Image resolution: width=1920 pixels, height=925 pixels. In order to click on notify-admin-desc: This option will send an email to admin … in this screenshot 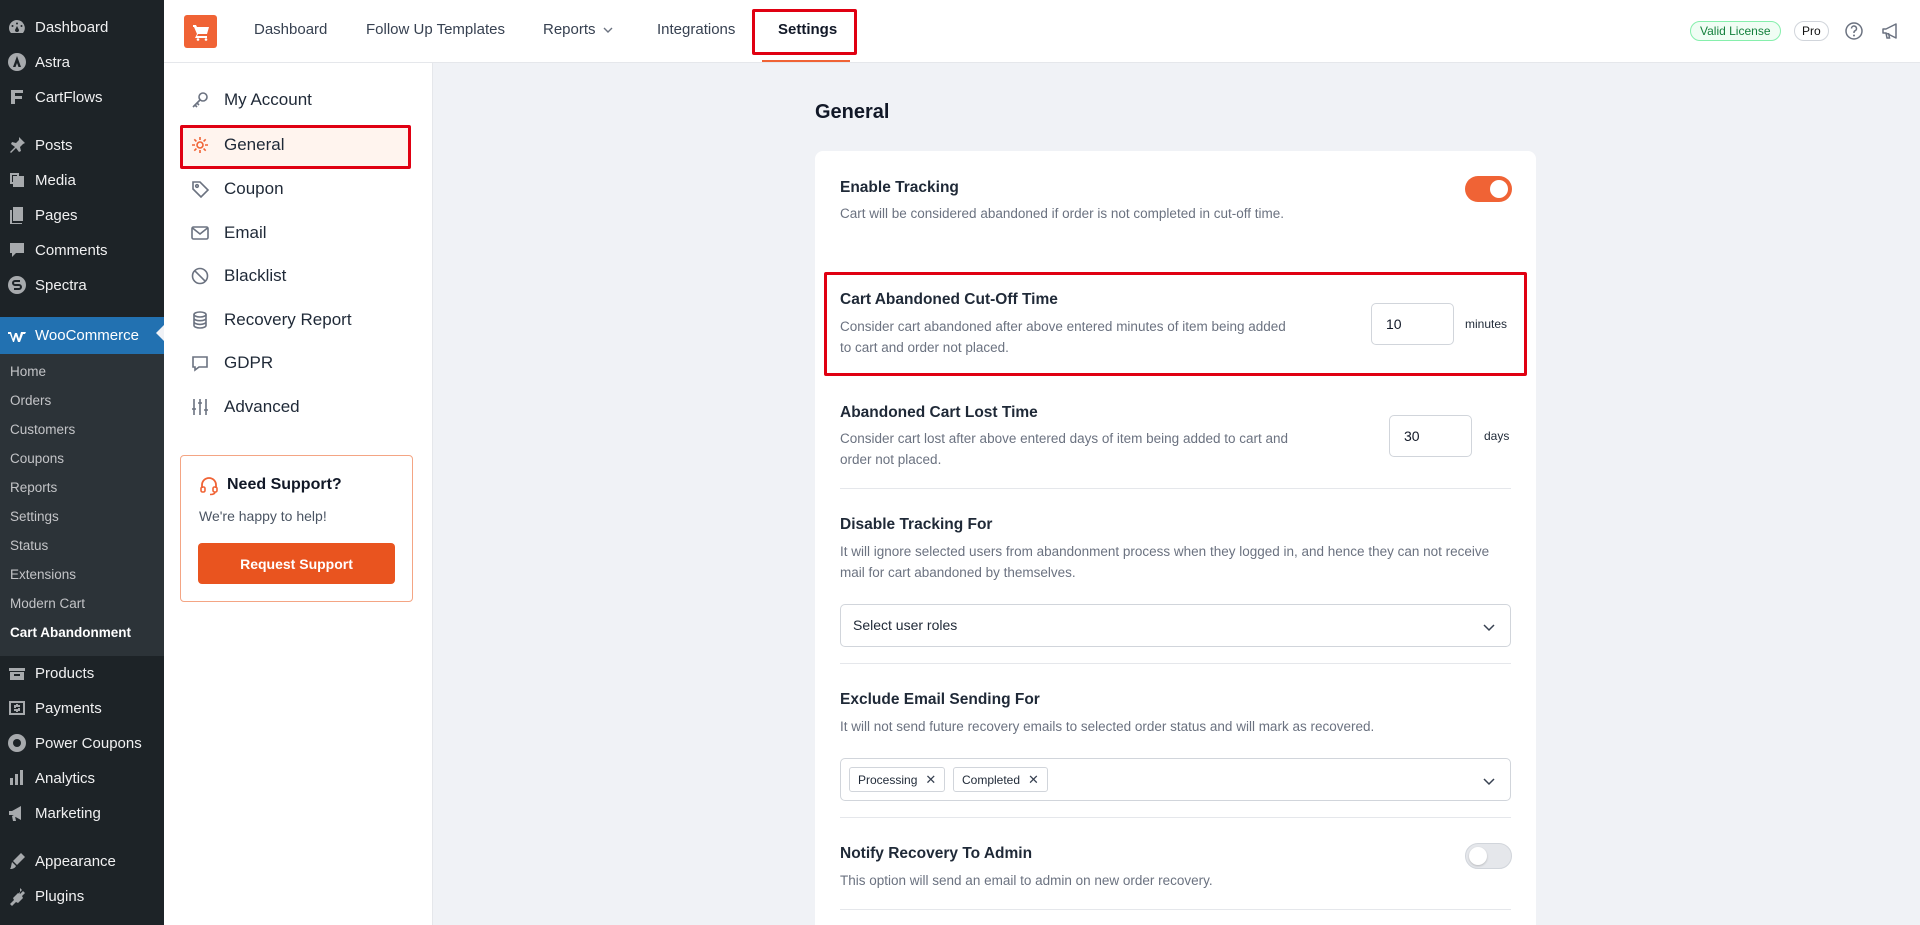, I will do `click(1026, 880)`.